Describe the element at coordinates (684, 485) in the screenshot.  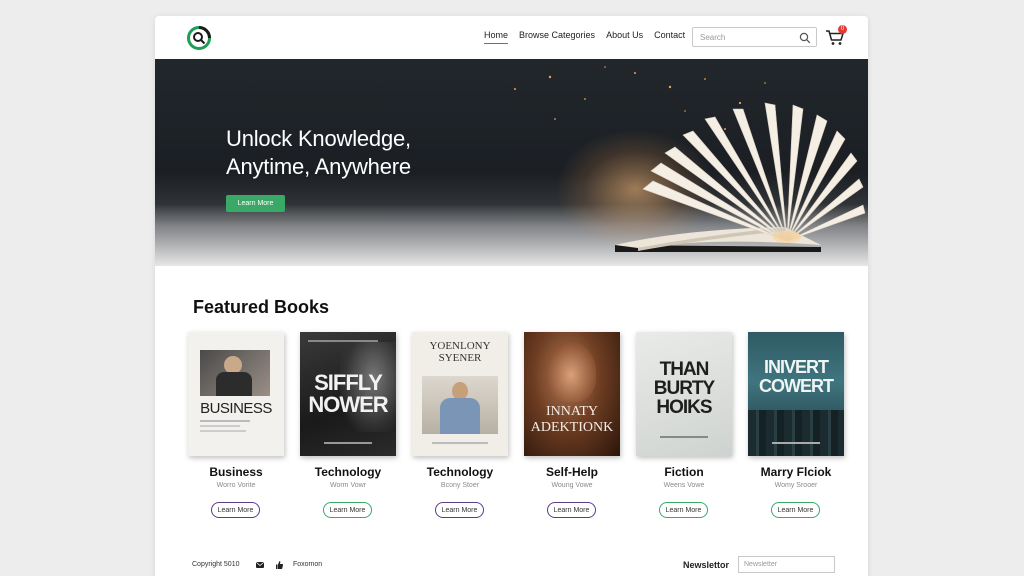
I see `book-author: Weens Vowe` at that location.